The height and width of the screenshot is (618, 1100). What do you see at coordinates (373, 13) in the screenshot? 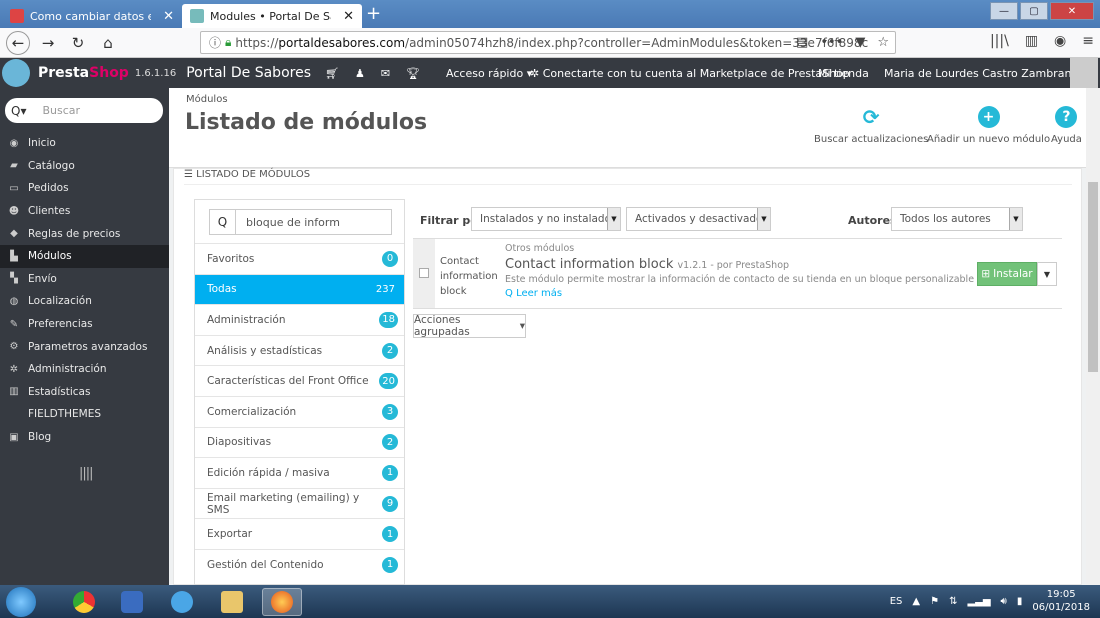
I see `new-tab-icon: +` at bounding box center [373, 13].